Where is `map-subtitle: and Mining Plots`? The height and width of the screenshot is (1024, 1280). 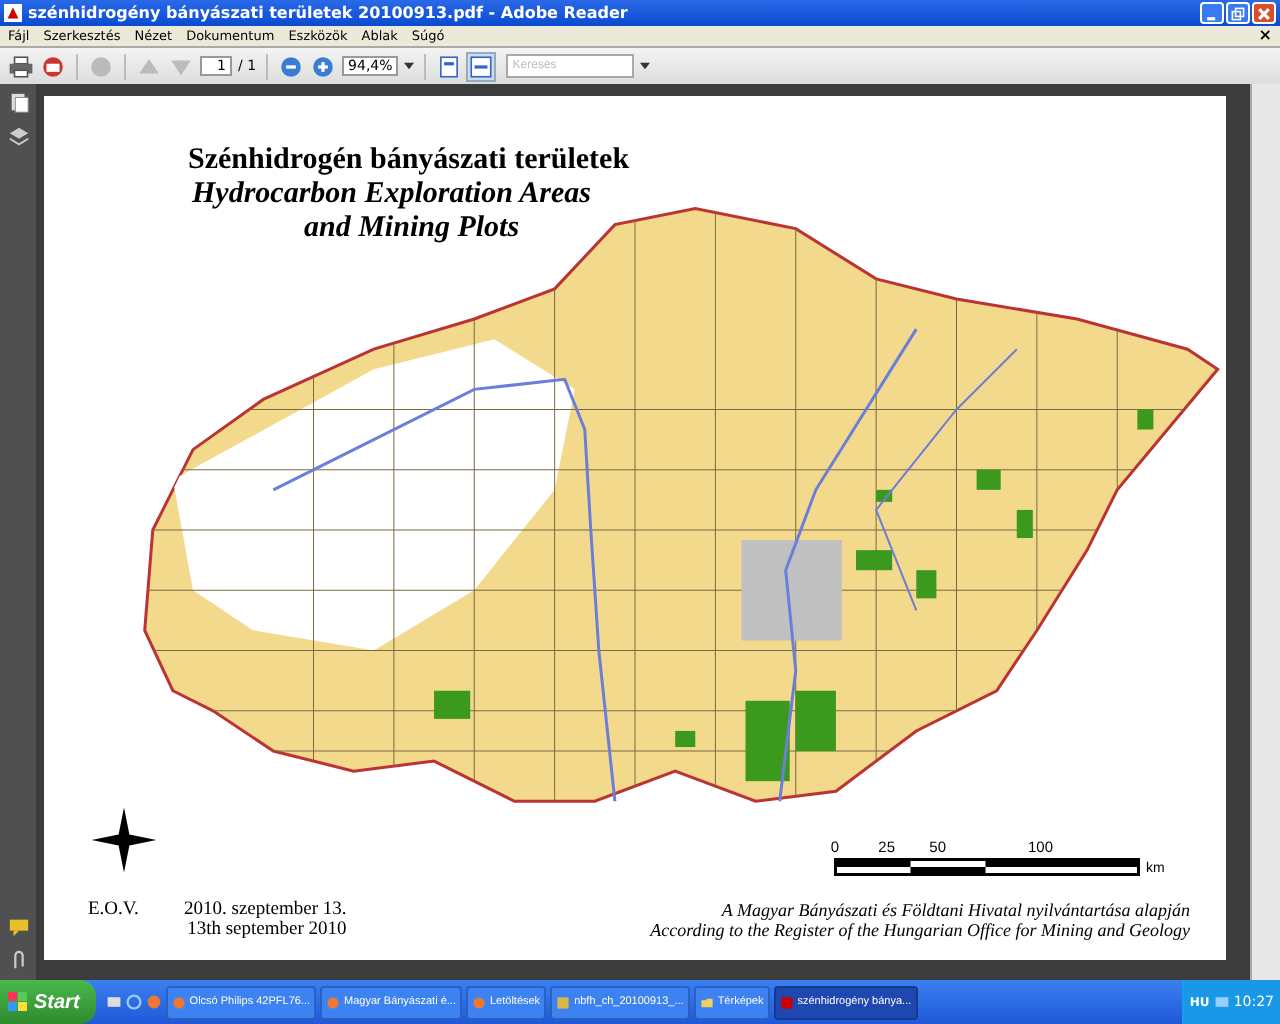 map-subtitle: and Mining Plots is located at coordinates (412, 229).